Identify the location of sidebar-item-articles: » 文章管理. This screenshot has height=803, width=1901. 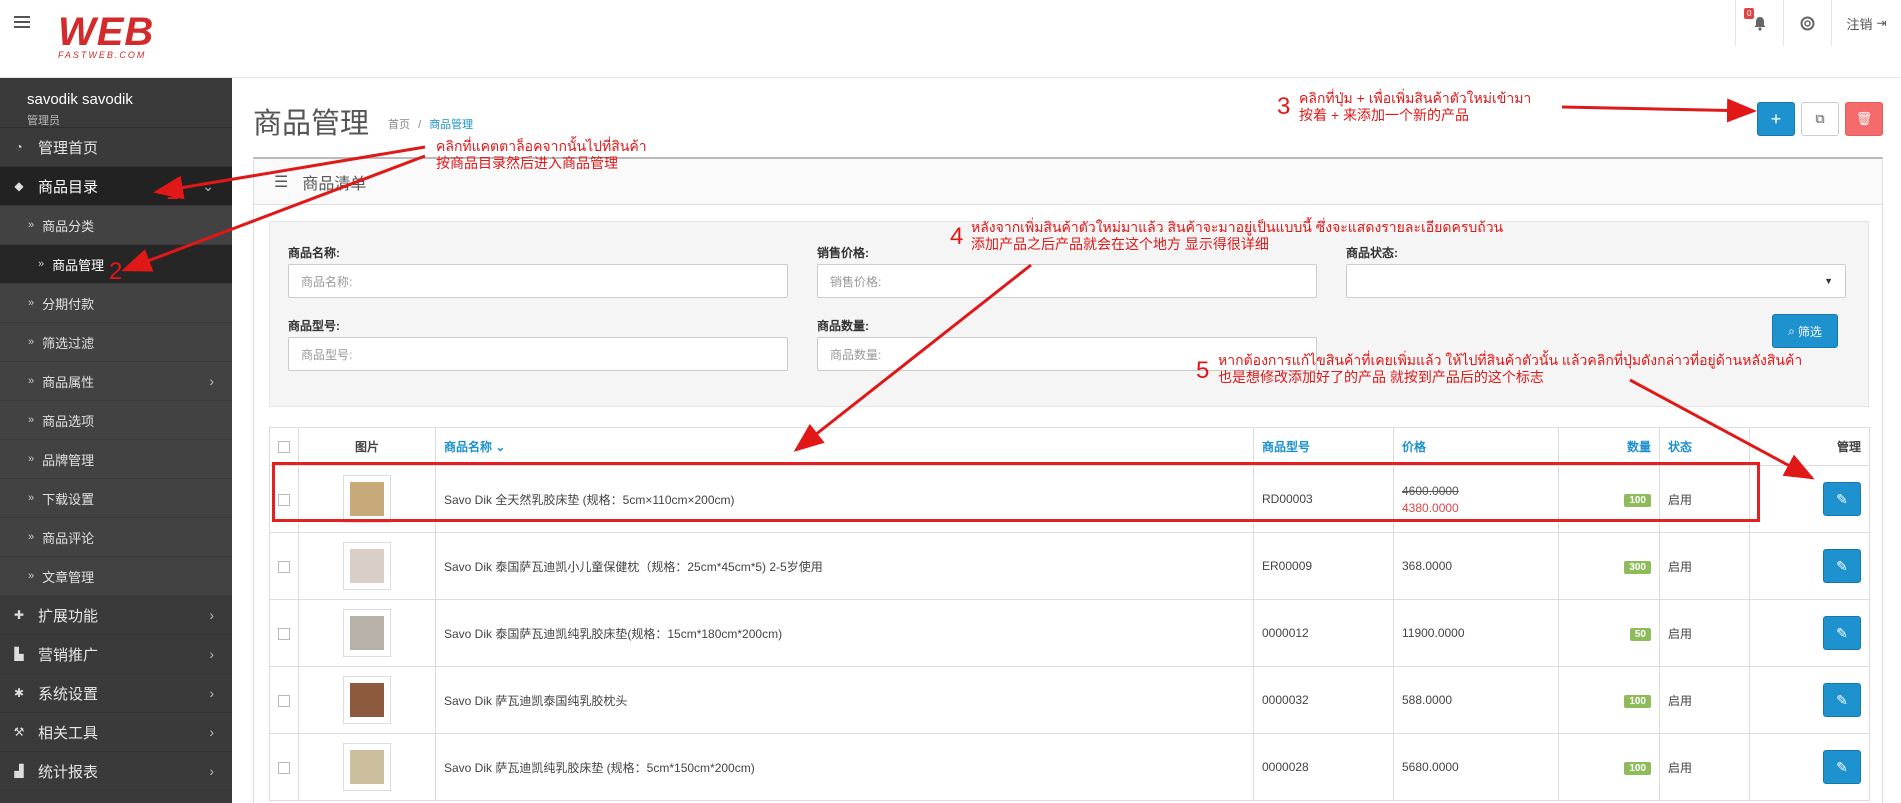
(116, 576).